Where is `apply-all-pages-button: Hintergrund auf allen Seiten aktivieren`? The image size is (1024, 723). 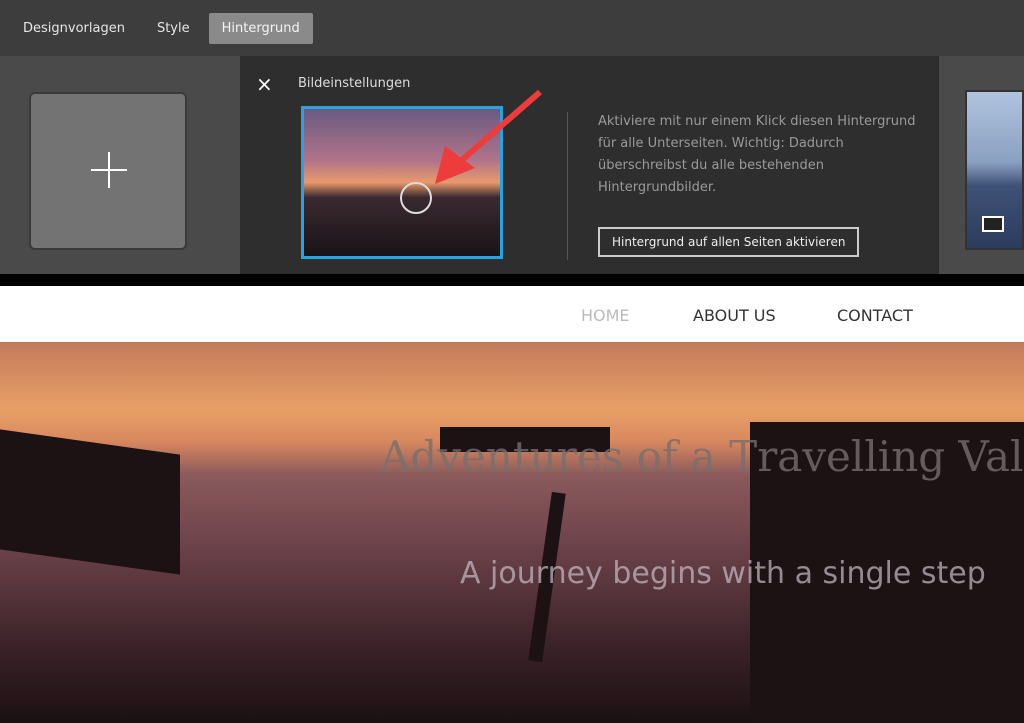 apply-all-pages-button: Hintergrund auf allen Seiten aktivieren is located at coordinates (729, 242).